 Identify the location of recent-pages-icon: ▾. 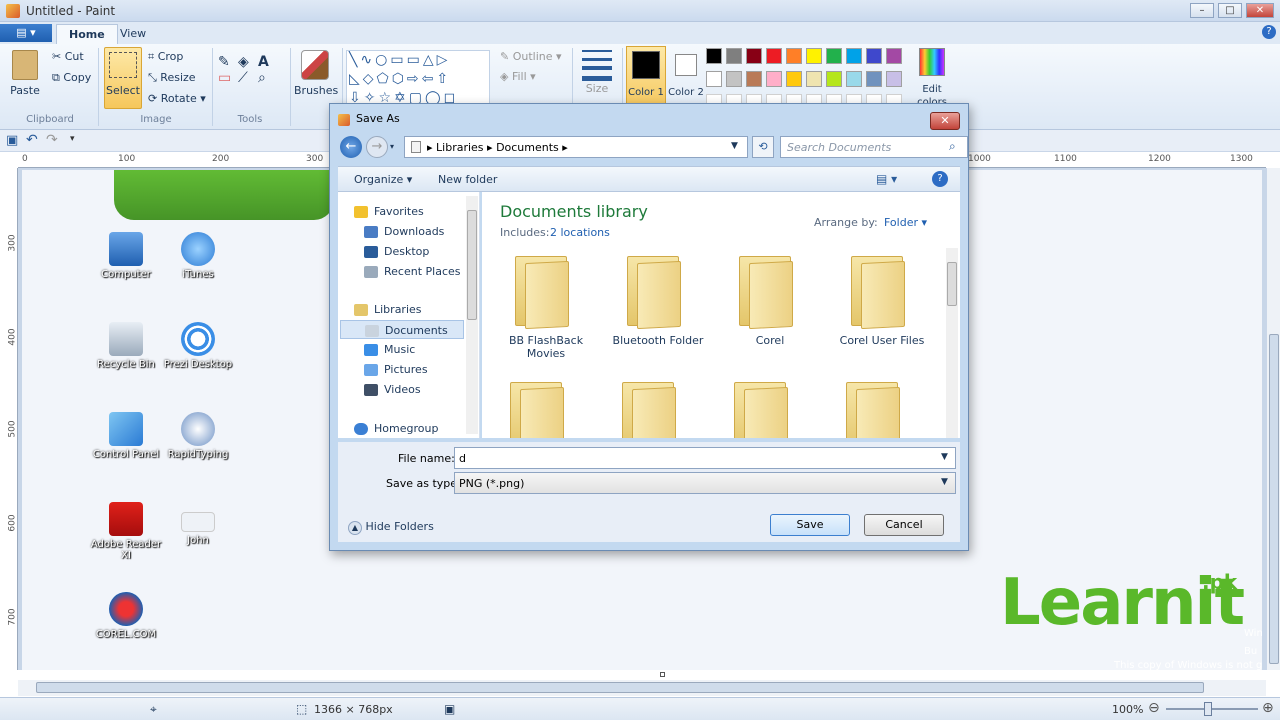
(392, 146).